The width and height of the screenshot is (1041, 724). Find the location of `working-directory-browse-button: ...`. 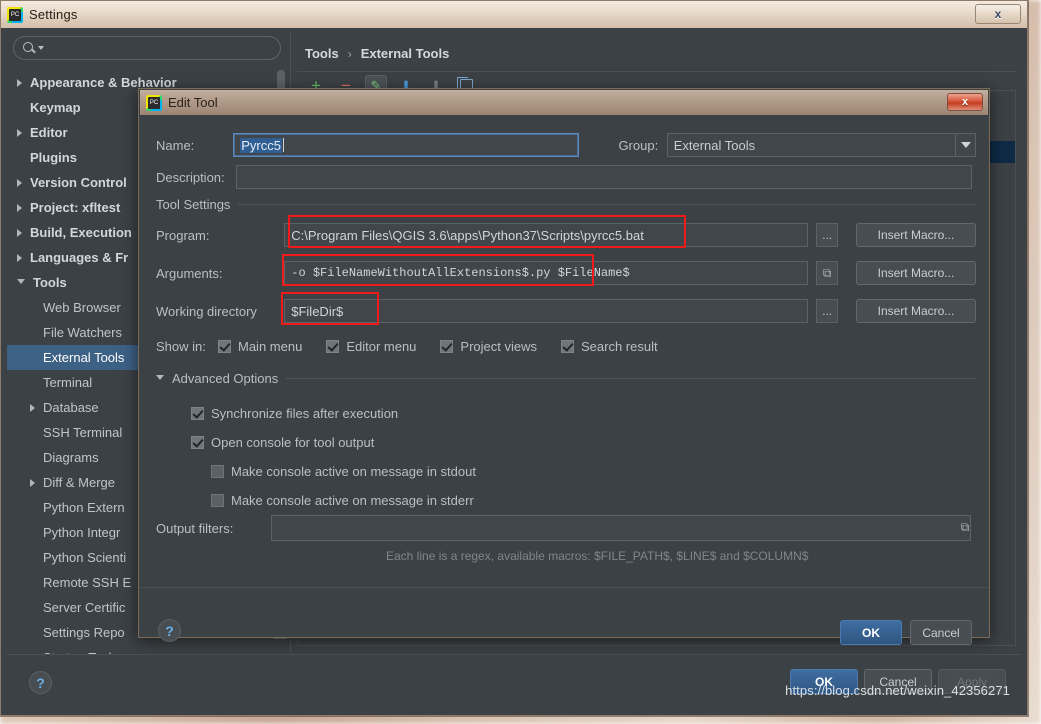

working-directory-browse-button: ... is located at coordinates (827, 311).